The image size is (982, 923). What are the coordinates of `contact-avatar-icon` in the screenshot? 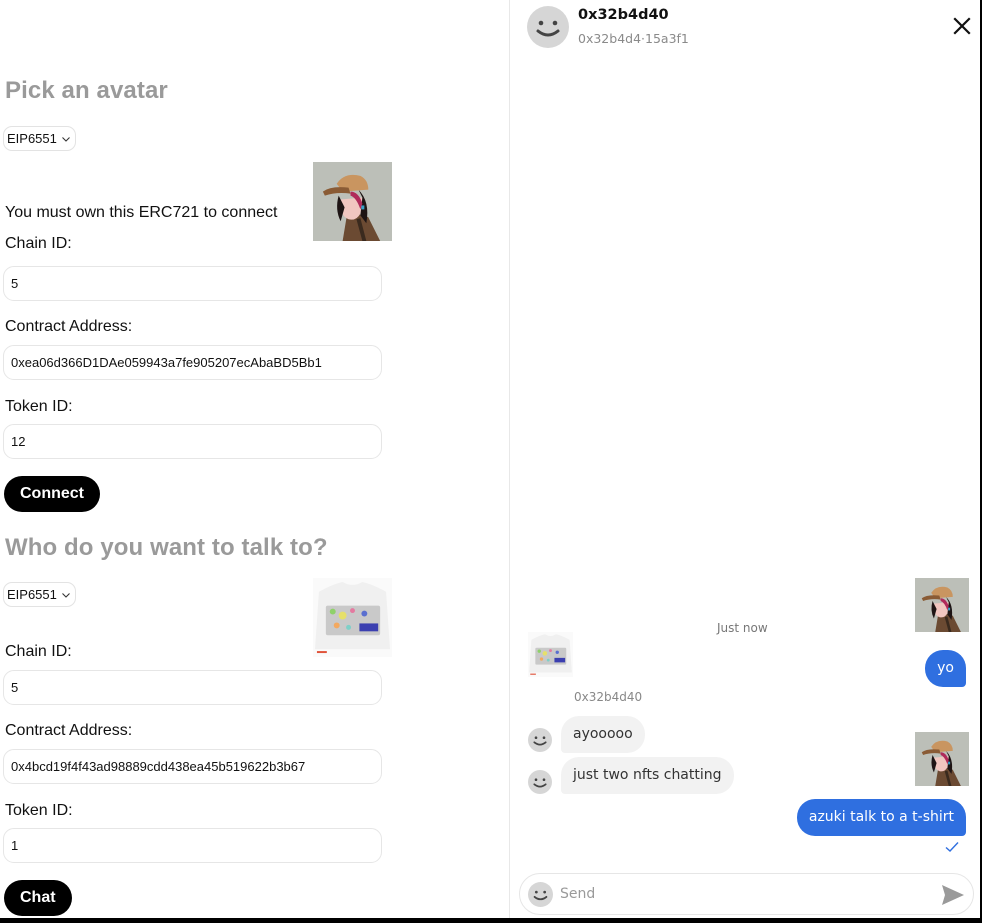 It's located at (548, 27).